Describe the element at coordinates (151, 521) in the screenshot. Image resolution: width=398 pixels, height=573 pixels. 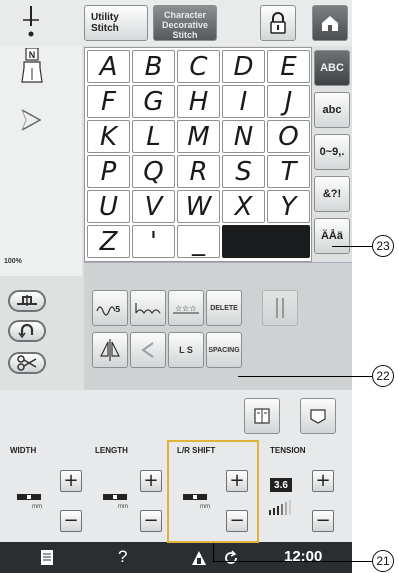
I see `length-minus-button: −` at that location.